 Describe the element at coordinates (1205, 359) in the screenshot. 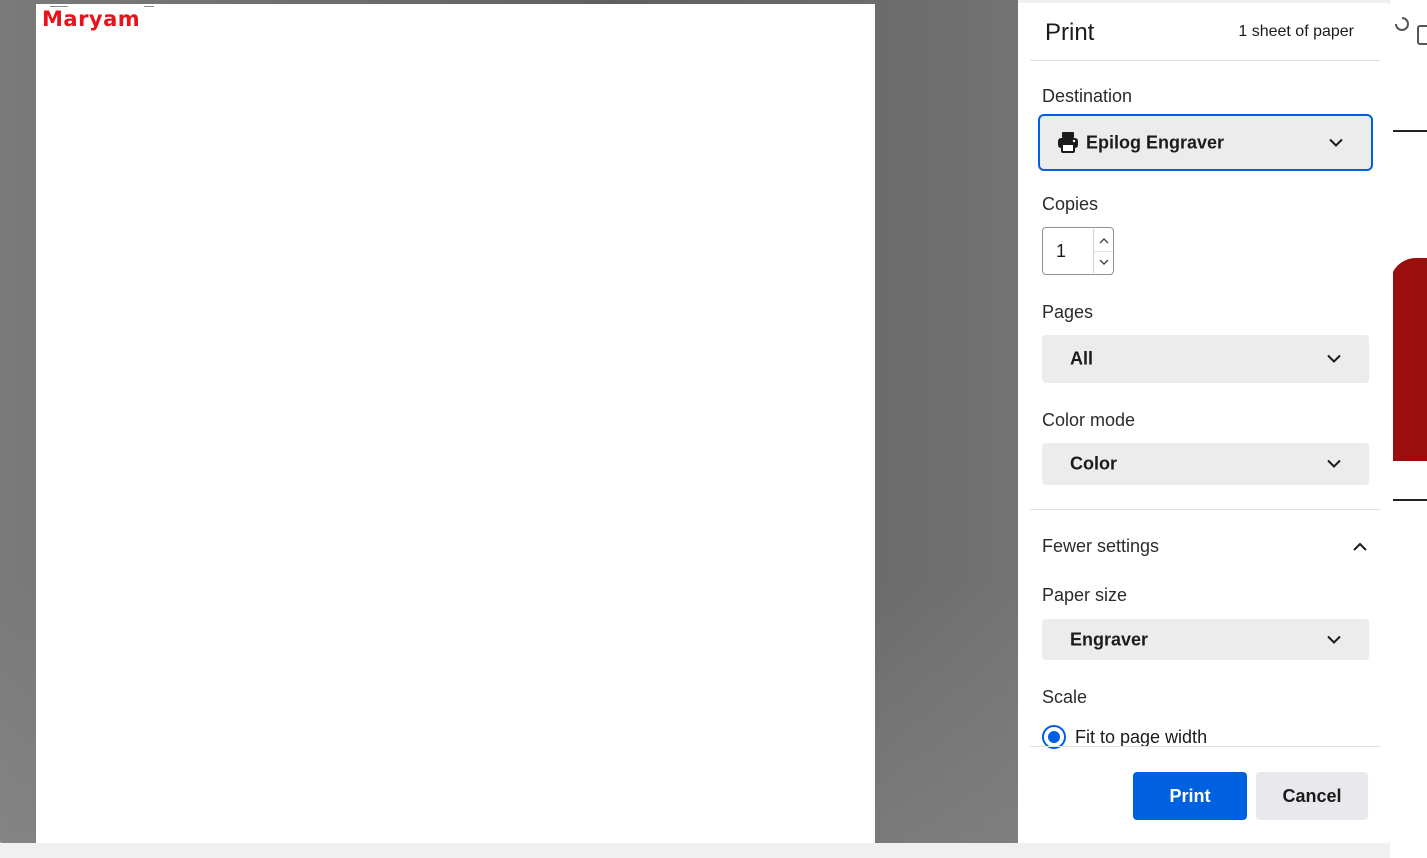

I see `pages-select: All` at that location.